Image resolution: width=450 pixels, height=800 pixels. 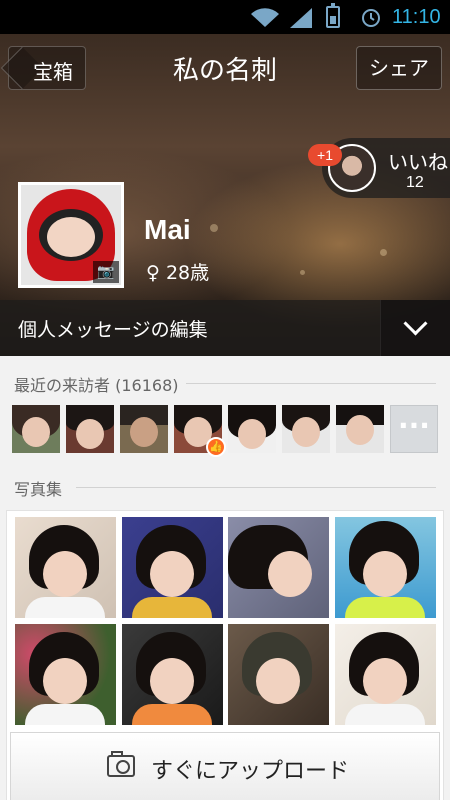 What do you see at coordinates (399, 68) in the screenshot?
I see `share-button: シェア` at bounding box center [399, 68].